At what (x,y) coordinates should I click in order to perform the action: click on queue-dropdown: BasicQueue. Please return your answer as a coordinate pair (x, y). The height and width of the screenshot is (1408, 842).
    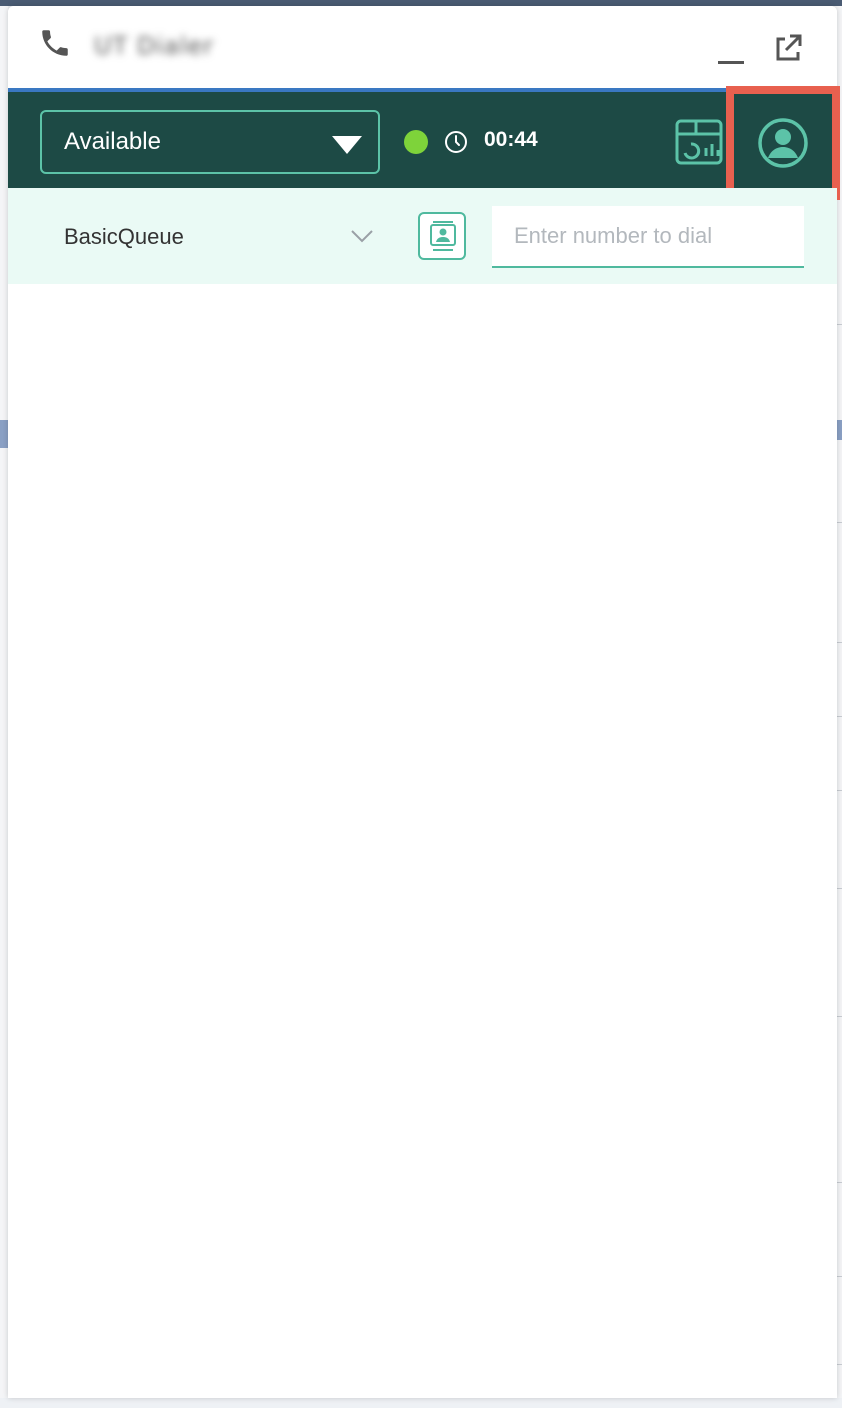
    Looking at the image, I should click on (219, 236).